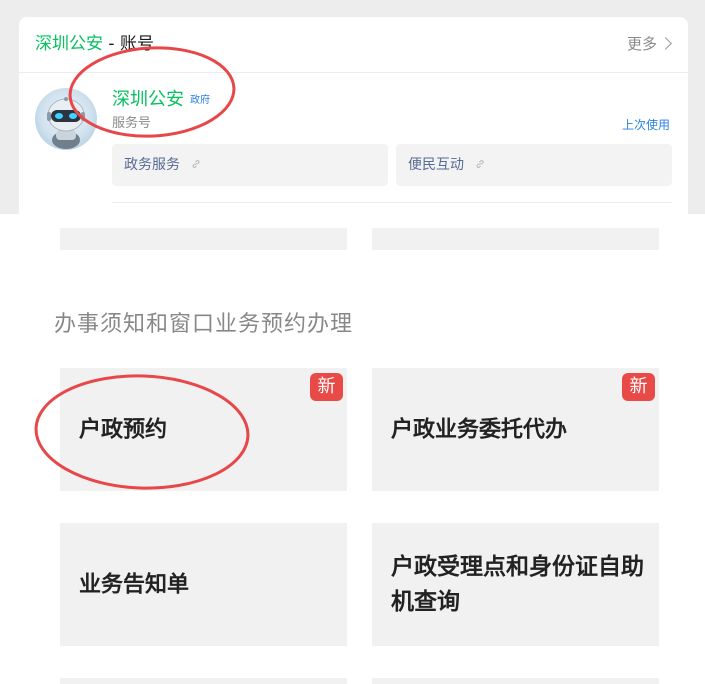 The image size is (705, 684). What do you see at coordinates (203, 239) in the screenshot?
I see `tile-peek-left` at bounding box center [203, 239].